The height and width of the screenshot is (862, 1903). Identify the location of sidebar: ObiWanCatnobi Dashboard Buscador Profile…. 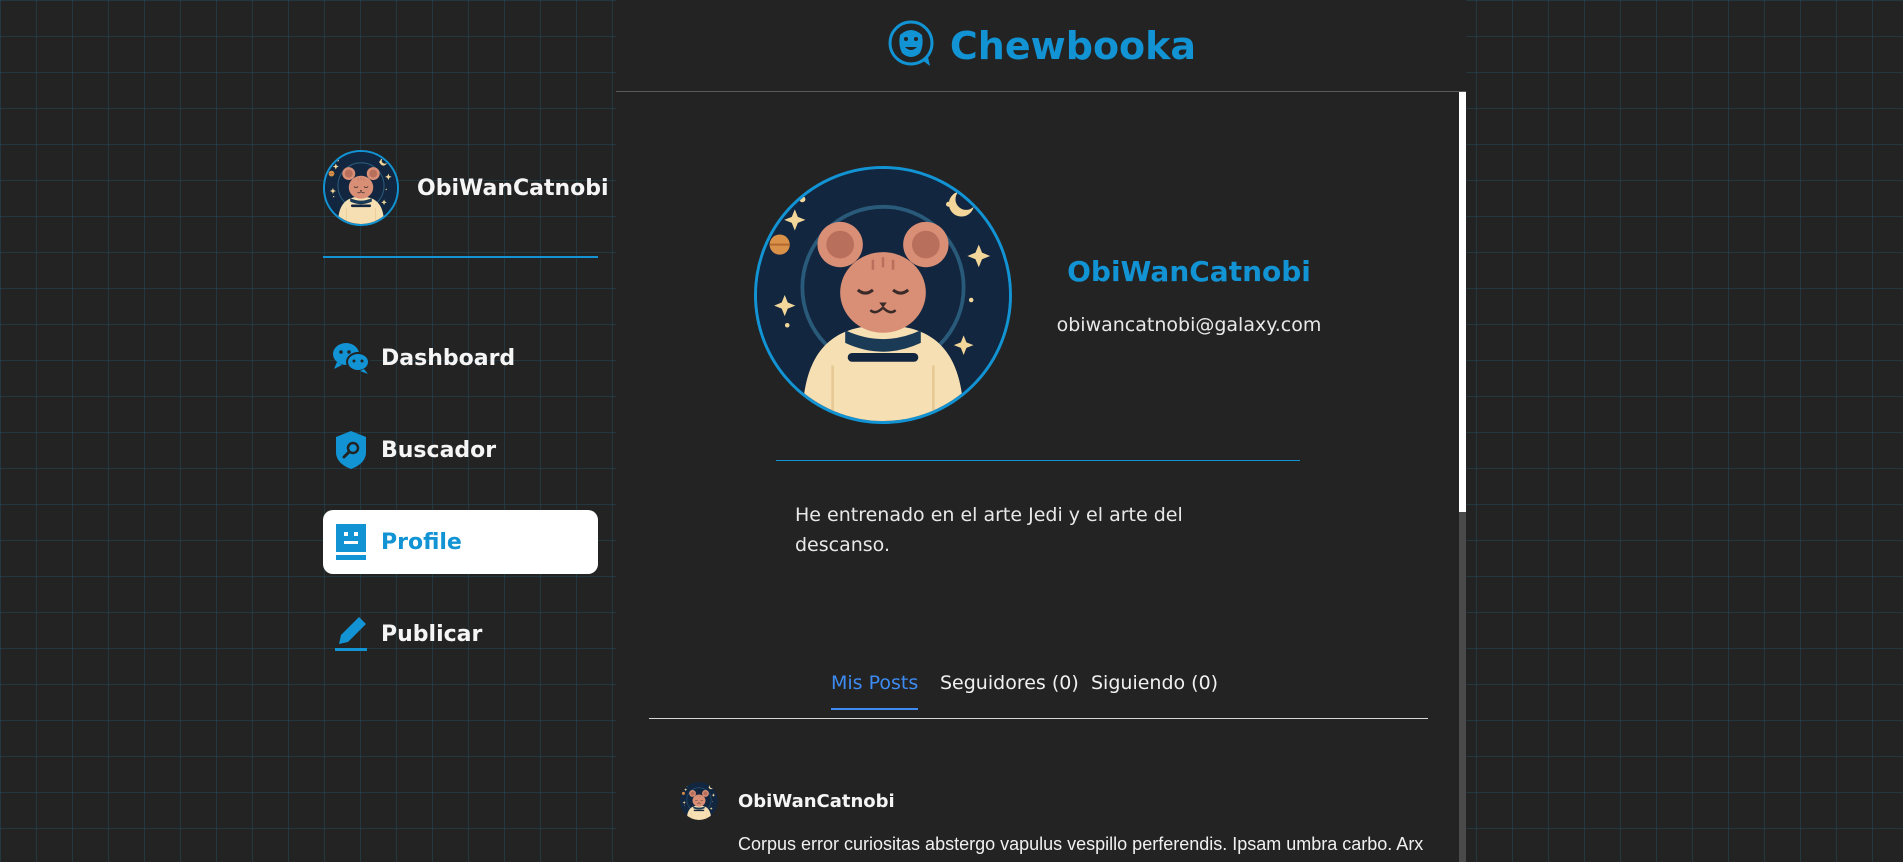
(466, 422).